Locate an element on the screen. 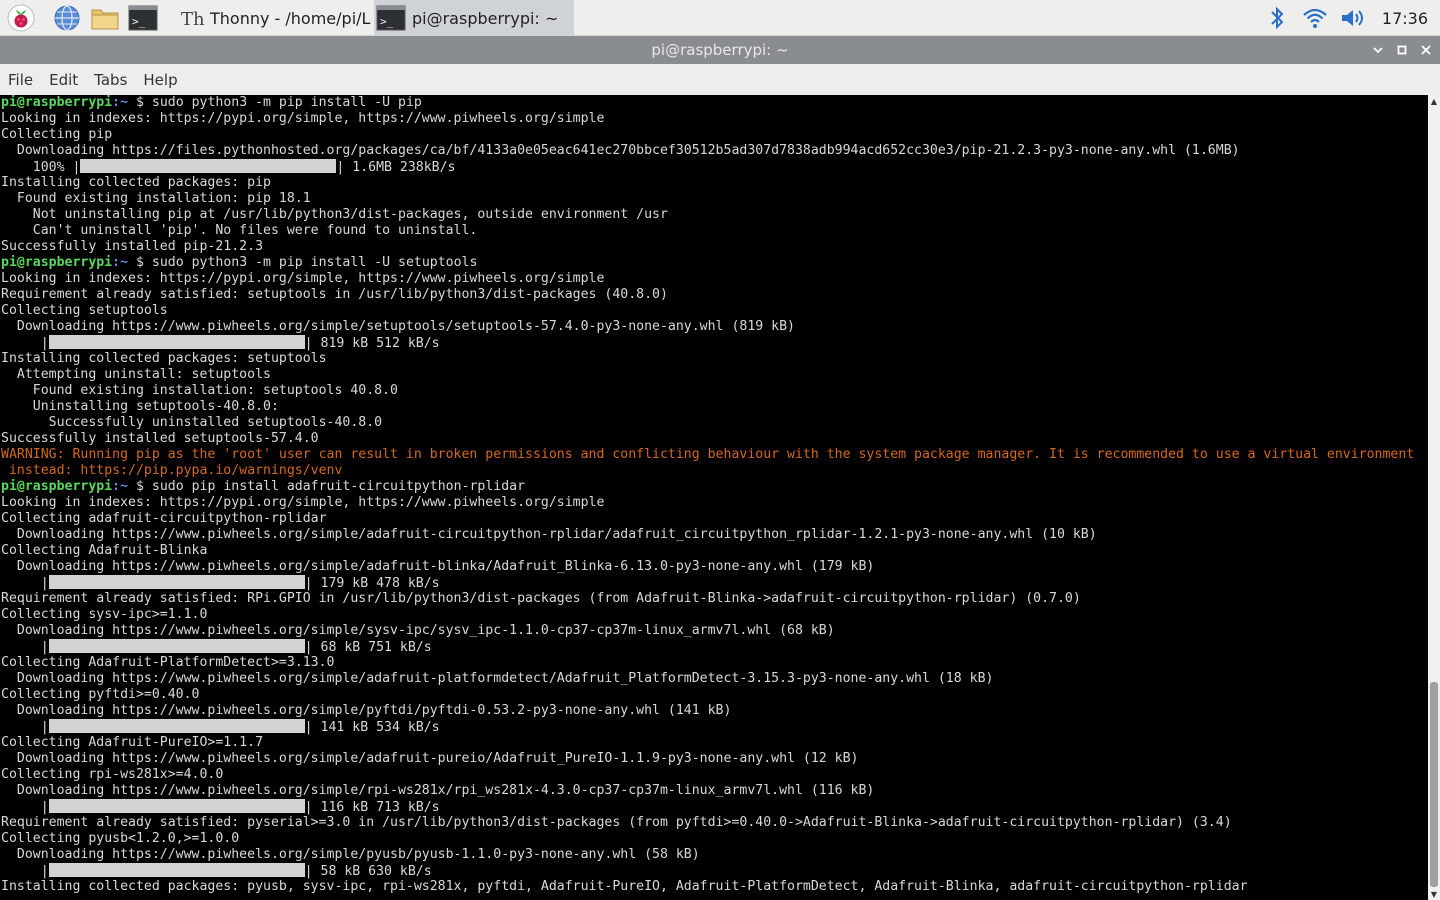 The width and height of the screenshot is (1440, 900). task-terminal: >_ pi@raspberrypi: ~ is located at coordinates (474, 18).